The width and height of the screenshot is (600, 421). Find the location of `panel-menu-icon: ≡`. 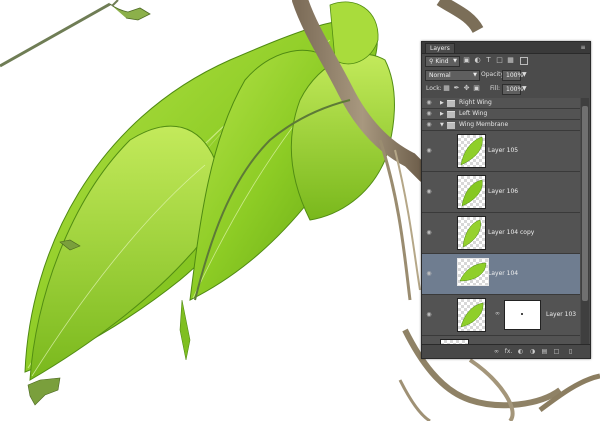

panel-menu-icon: ≡ is located at coordinates (583, 47).